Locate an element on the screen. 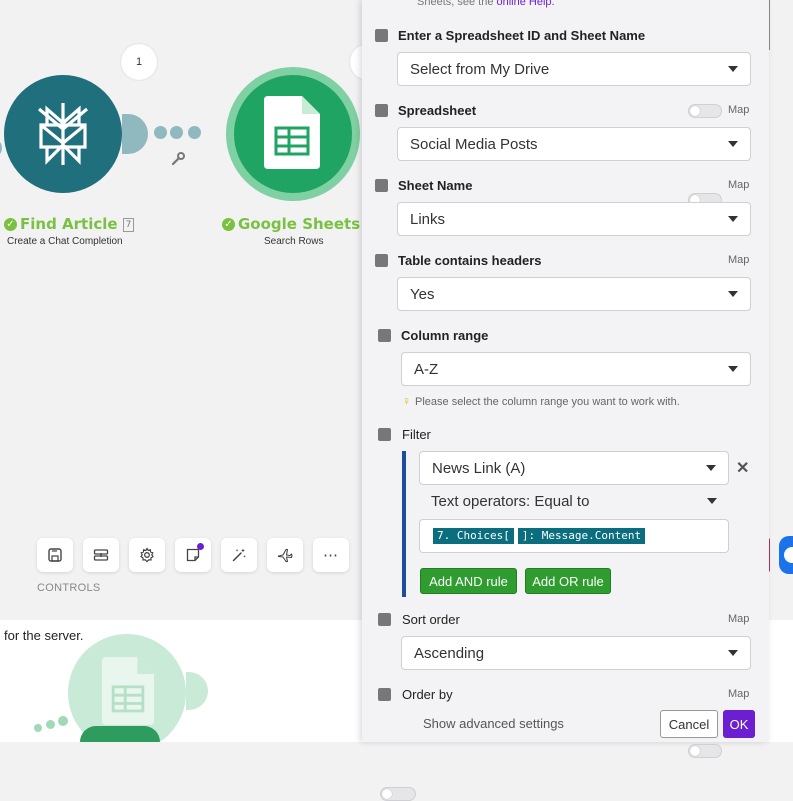 The image size is (793, 801). sort-order-select: Ascending is located at coordinates (576, 653).